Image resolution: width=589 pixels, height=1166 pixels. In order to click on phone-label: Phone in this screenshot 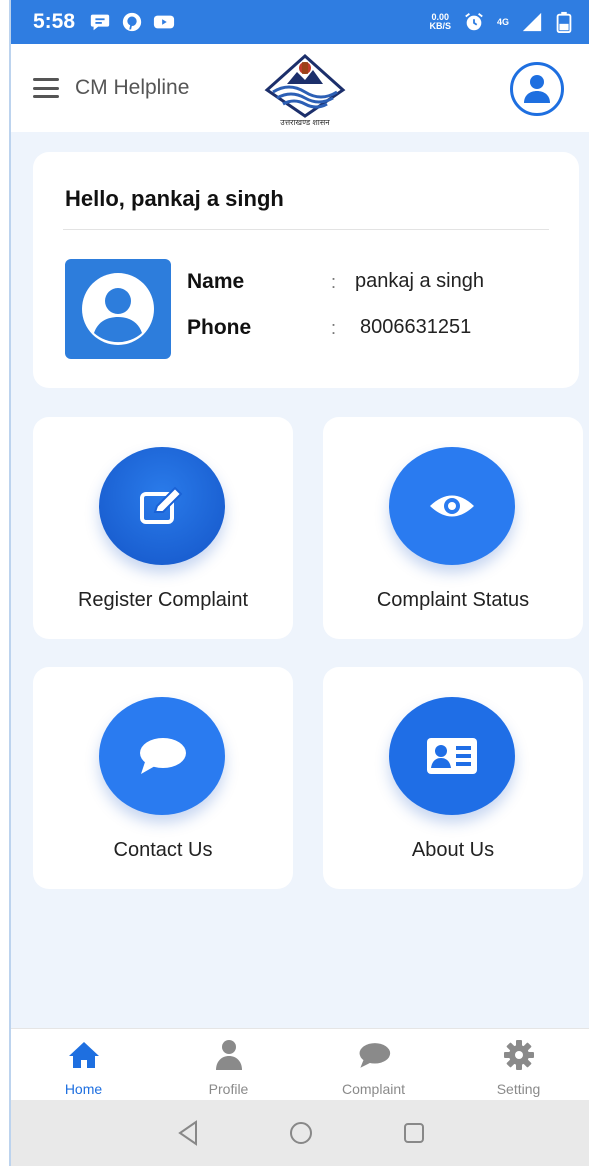, I will do `click(219, 327)`.